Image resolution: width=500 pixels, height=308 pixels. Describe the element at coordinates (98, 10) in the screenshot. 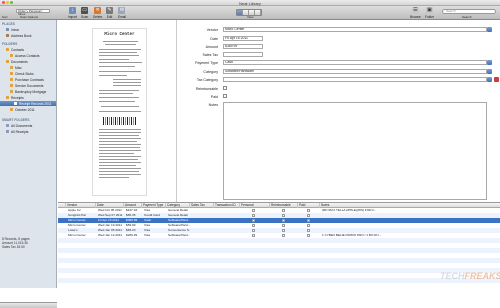

I see `delete-icon: ✕` at that location.